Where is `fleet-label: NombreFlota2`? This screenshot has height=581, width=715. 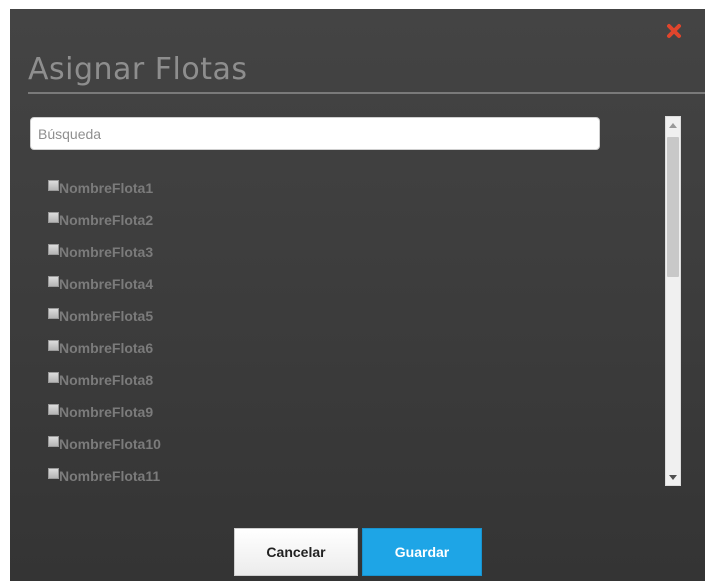
fleet-label: NombreFlota2 is located at coordinates (106, 220).